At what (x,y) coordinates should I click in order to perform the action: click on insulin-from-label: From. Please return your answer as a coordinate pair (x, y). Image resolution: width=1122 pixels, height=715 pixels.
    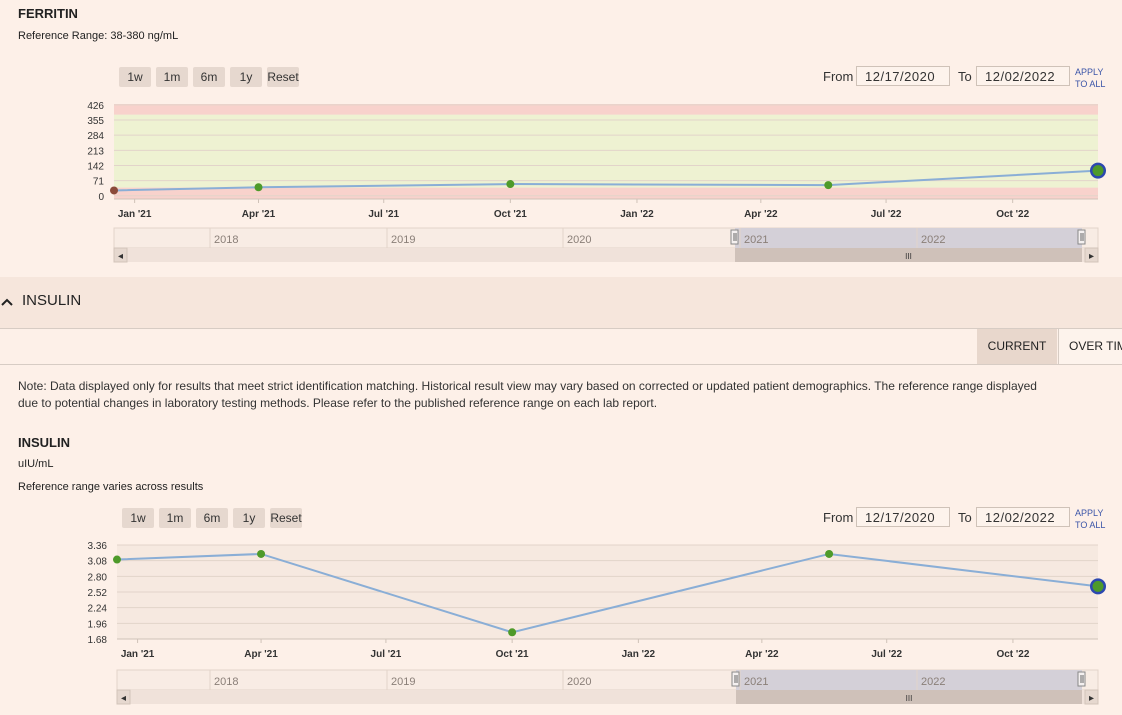
    Looking at the image, I should click on (838, 517).